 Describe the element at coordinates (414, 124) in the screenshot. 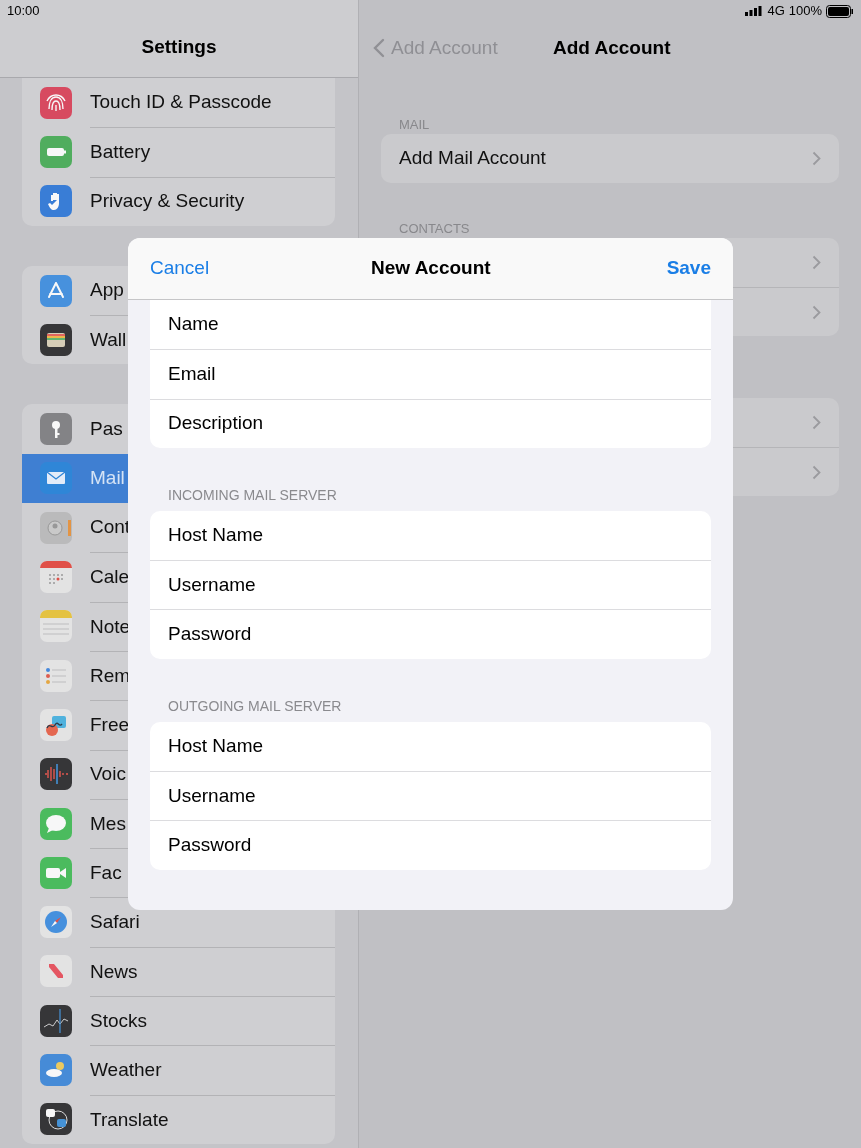

I see `section-header: MAIL` at that location.